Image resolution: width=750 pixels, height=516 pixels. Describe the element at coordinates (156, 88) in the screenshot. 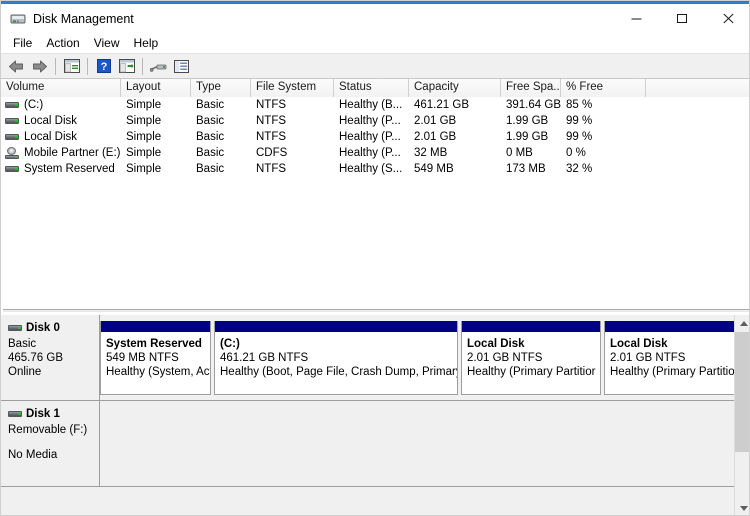

I see `column-header-layout: Layout` at that location.